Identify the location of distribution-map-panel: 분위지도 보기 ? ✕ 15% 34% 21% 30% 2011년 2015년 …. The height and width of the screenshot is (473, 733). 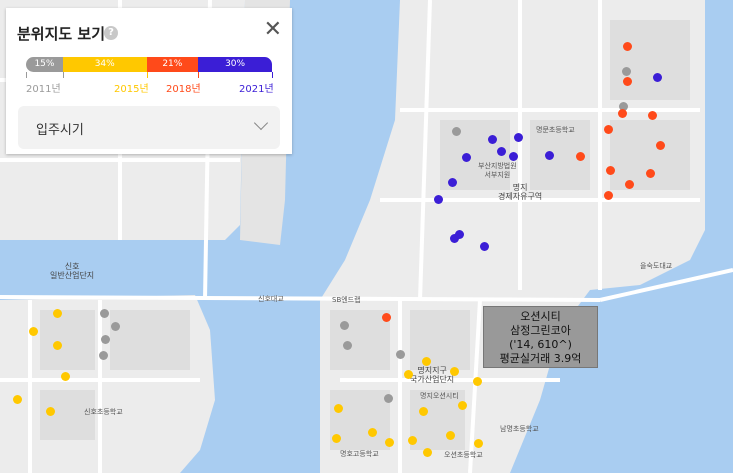
(149, 81).